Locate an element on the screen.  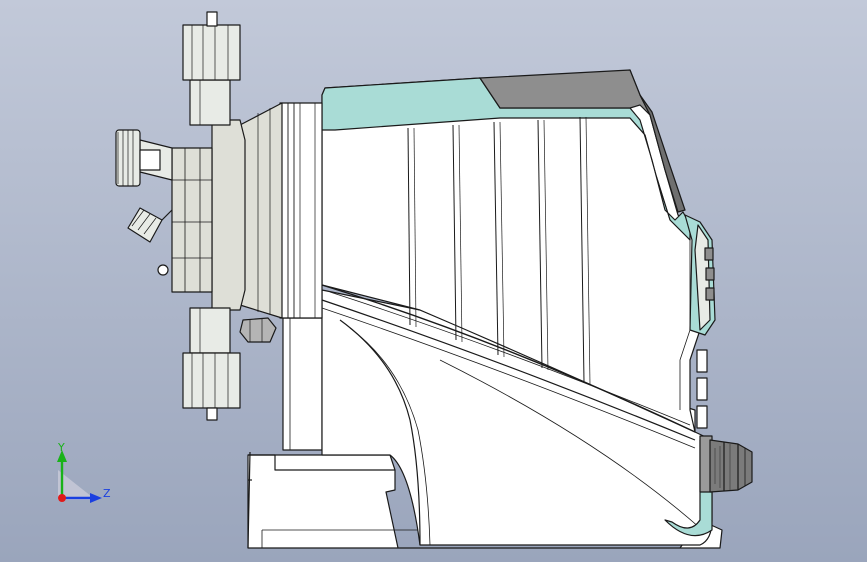
pump-head is located at coordinates (192, 215).